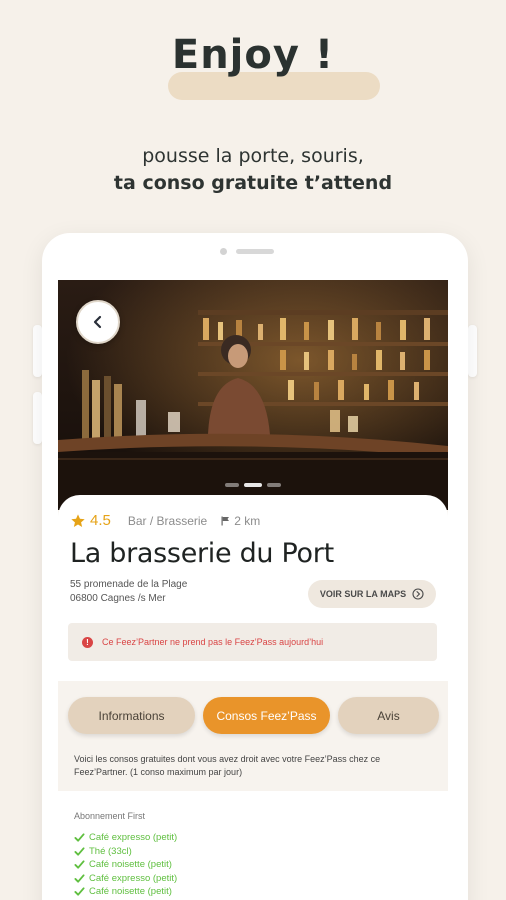 The width and height of the screenshot is (506, 900). I want to click on subscription-title: Abonnement First, so click(110, 816).